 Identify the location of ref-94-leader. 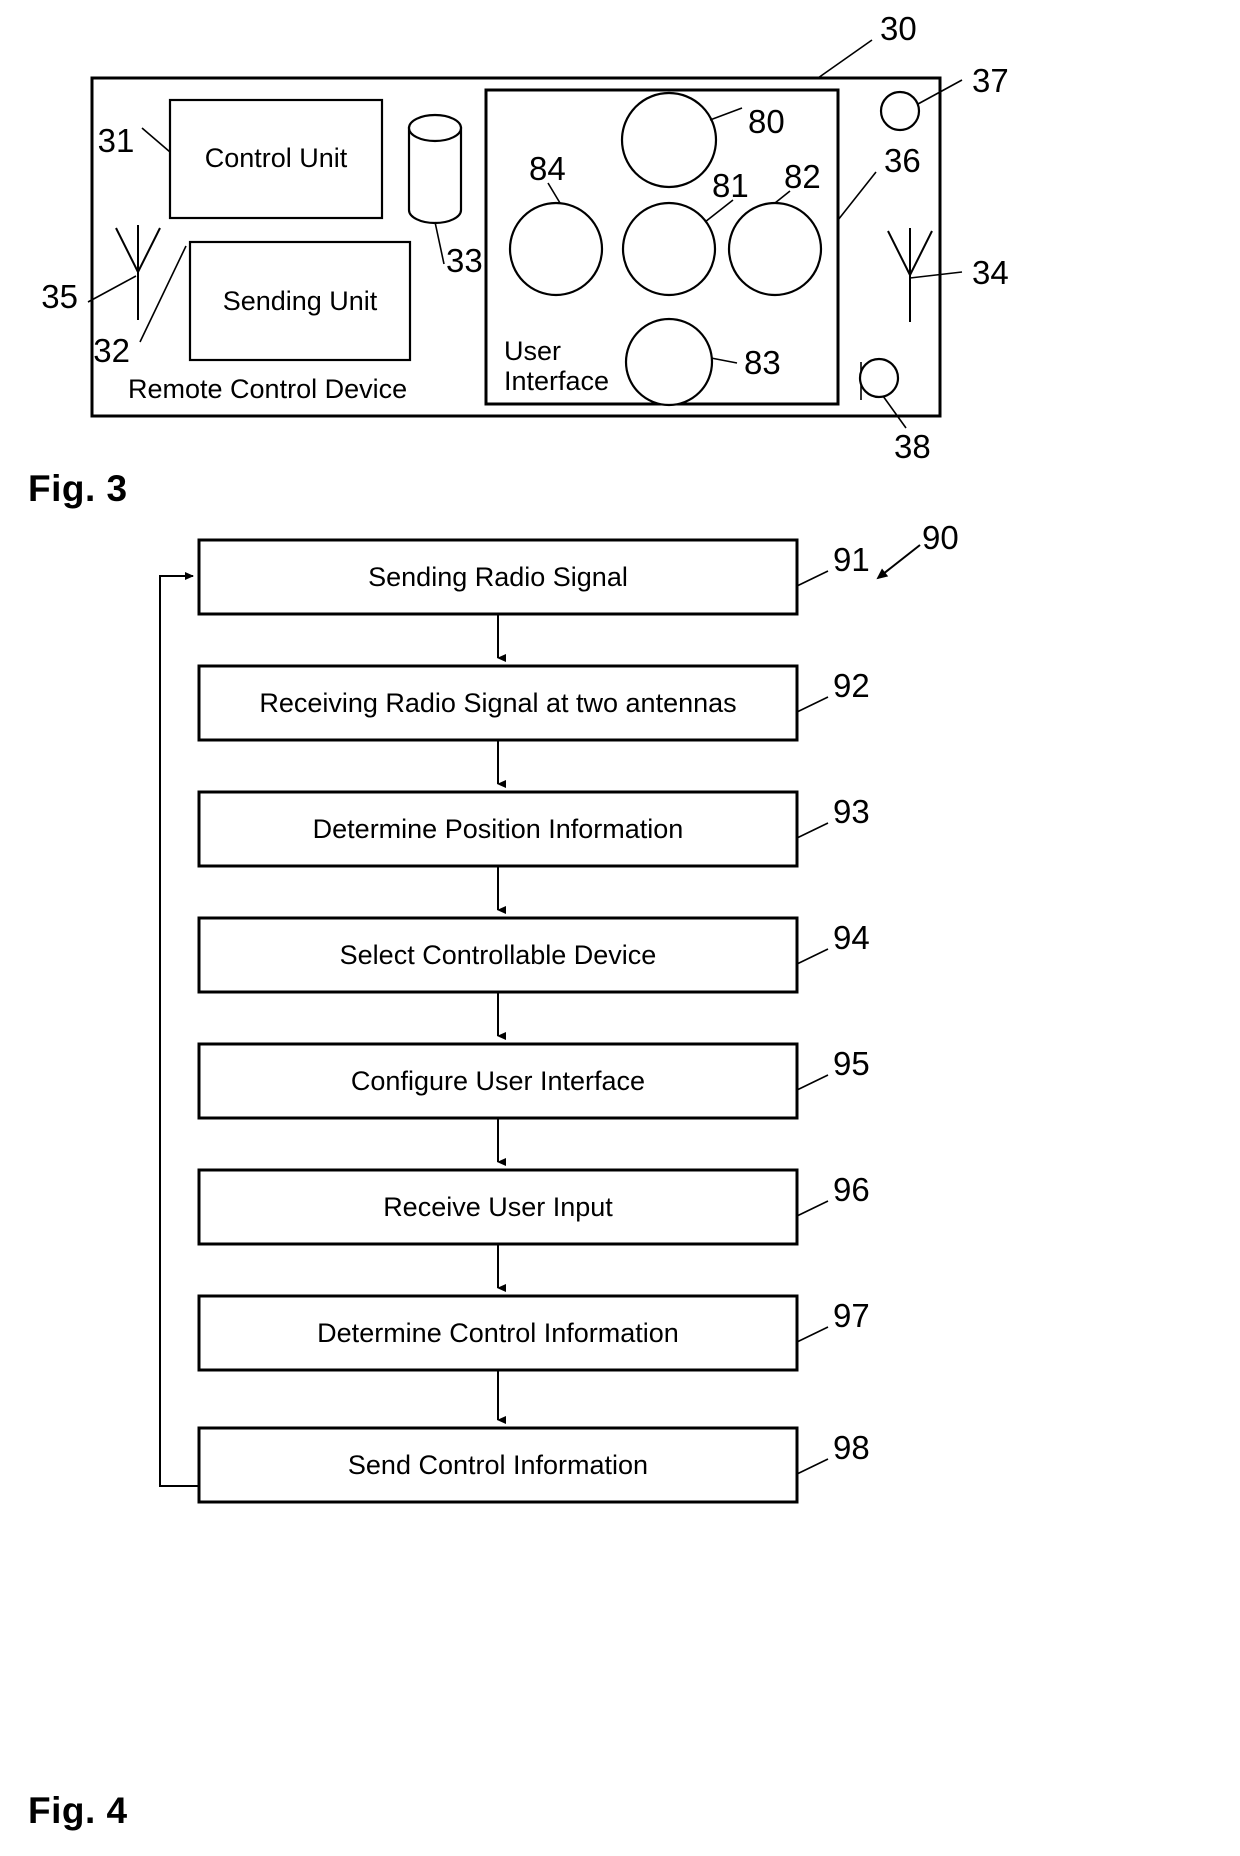
(812, 956).